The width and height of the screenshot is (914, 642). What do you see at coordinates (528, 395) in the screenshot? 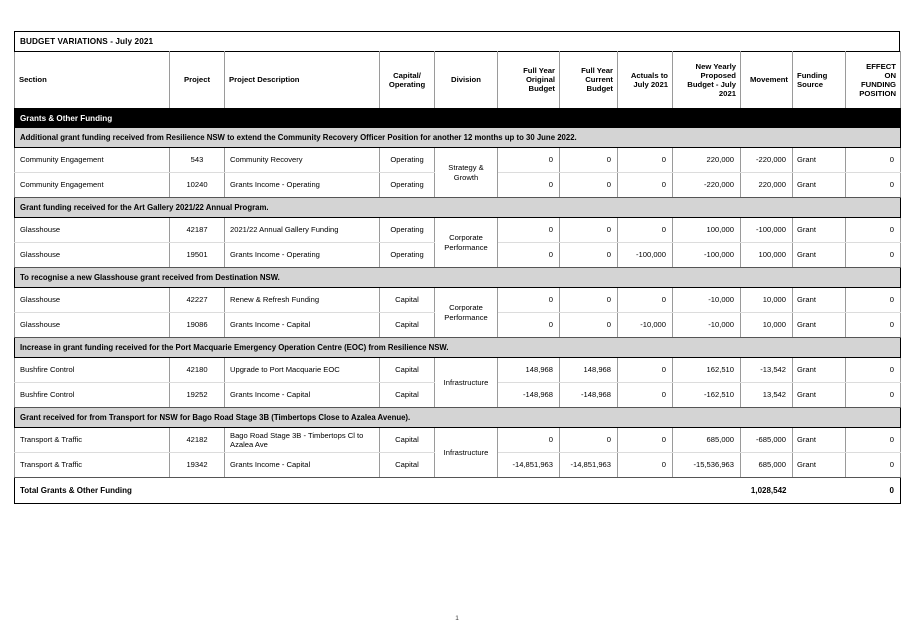
I see `cell-full-year-original-budget: -148,968` at bounding box center [528, 395].